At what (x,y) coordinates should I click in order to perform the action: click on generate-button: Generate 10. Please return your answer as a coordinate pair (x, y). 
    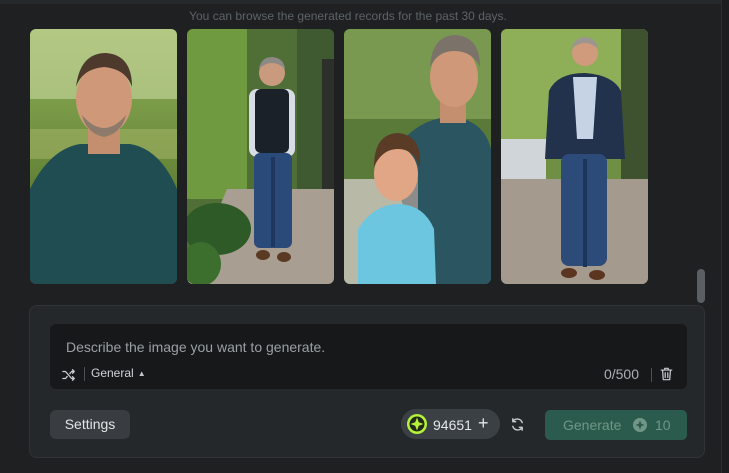
    Looking at the image, I should click on (616, 425).